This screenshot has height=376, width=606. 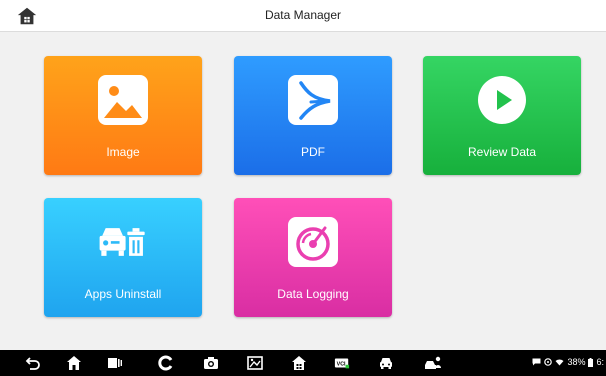 I want to click on page-title: Data Manager, so click(x=303, y=15).